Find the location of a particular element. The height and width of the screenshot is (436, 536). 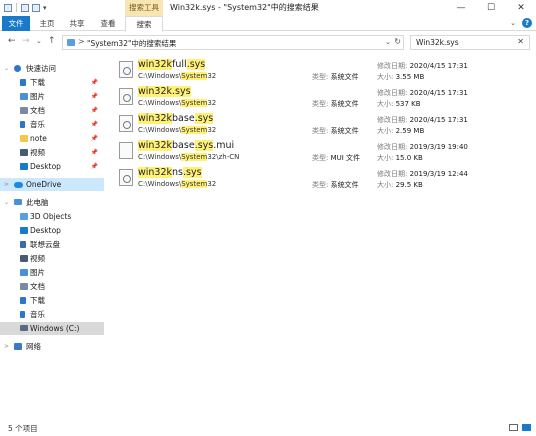

search-box: Win32k.sys ✕ is located at coordinates (470, 42).